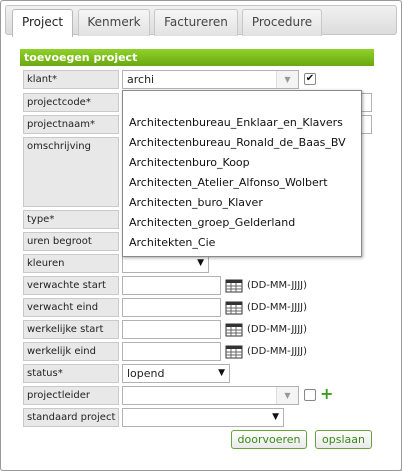 The height and width of the screenshot is (471, 402). Describe the element at coordinates (171, 329) in the screenshot. I see `werkelijke-start-input` at that location.